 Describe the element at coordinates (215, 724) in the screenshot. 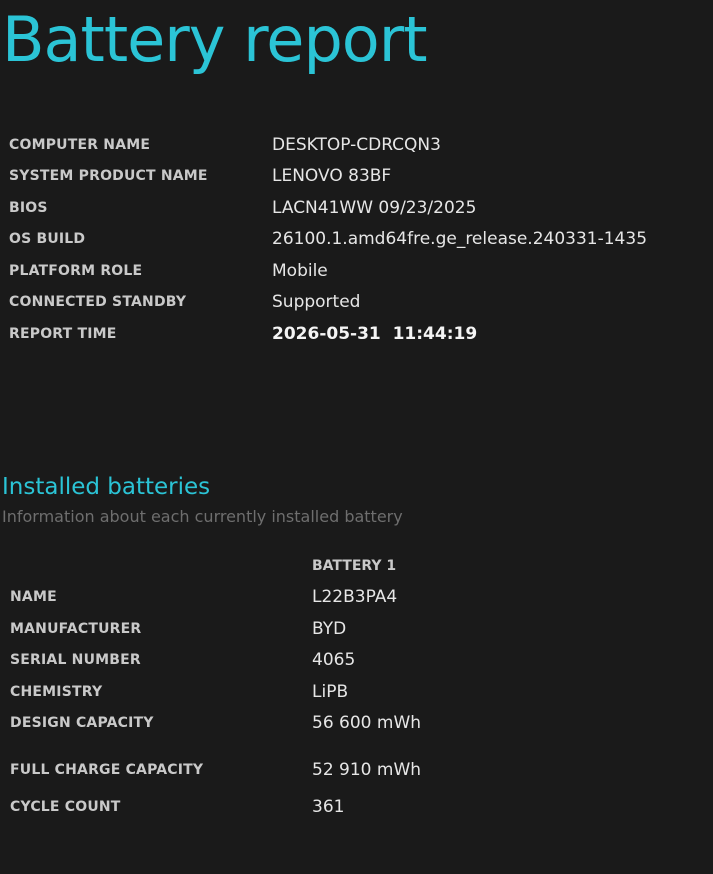

I see `battery-row: DESIGN CAPACITY 56 600 mWh` at that location.